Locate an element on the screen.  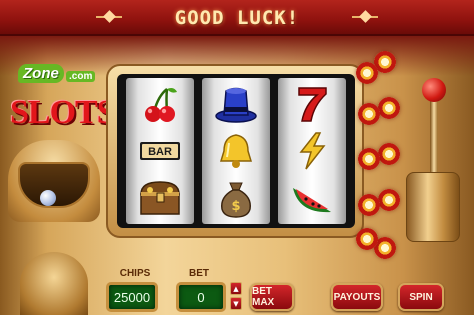
bar-icon: BAR is located at coordinates (160, 151).